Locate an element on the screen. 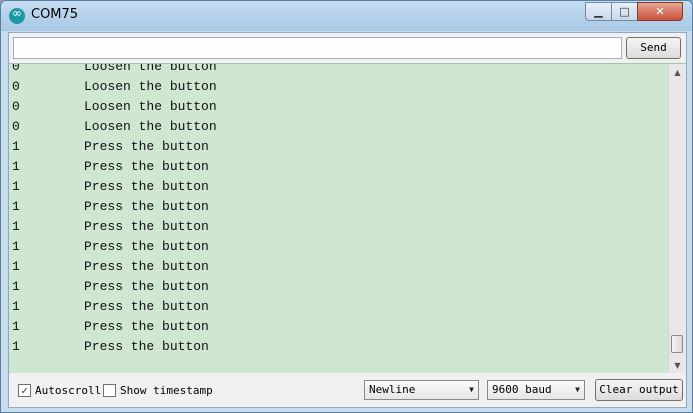 Image resolution: width=693 pixels, height=413 pixels. close-button: ✕ is located at coordinates (660, 11).